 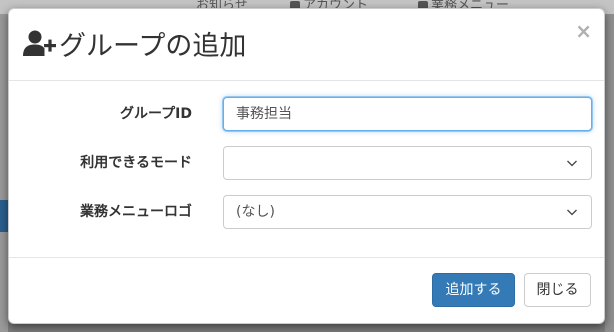 What do you see at coordinates (156, 114) in the screenshot?
I see `group-id-label: グループID` at bounding box center [156, 114].